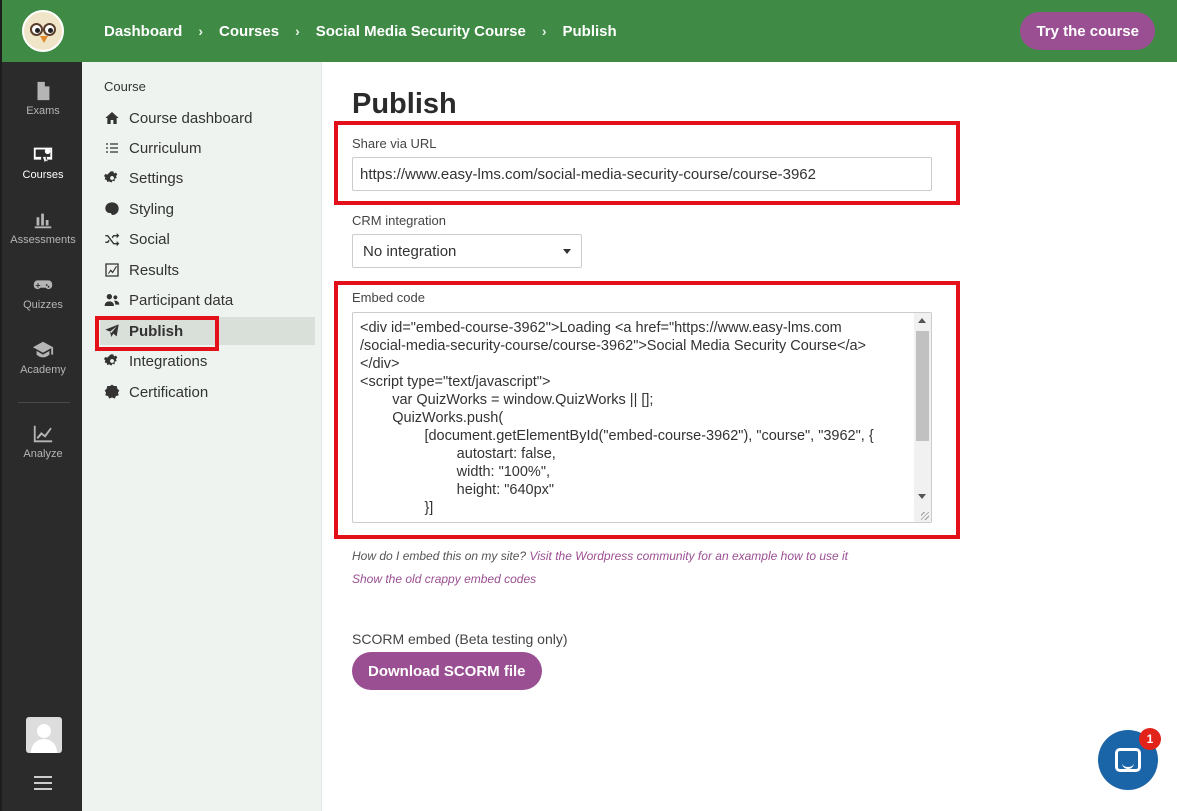  I want to click on subnav-label: Course dashboard, so click(191, 118).